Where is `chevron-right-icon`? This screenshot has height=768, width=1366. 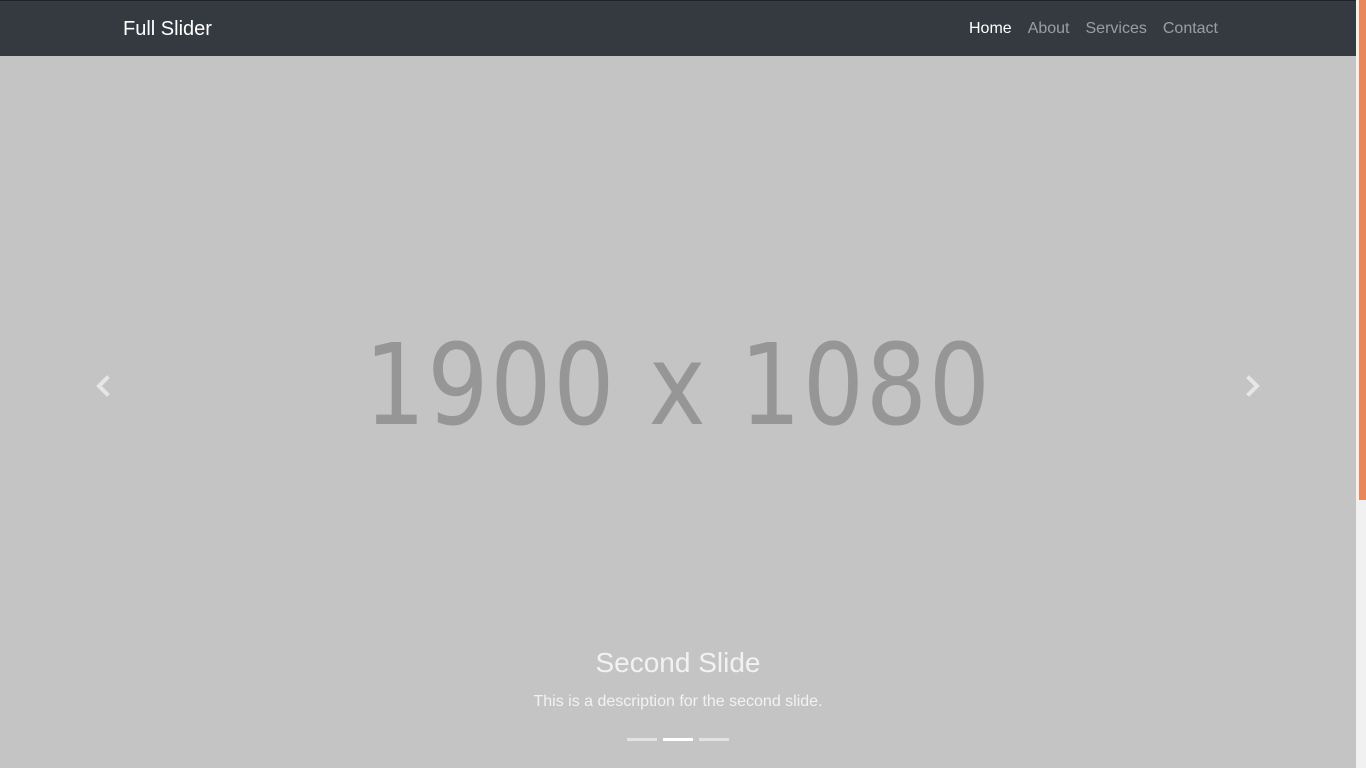
chevron-right-icon is located at coordinates (1253, 386).